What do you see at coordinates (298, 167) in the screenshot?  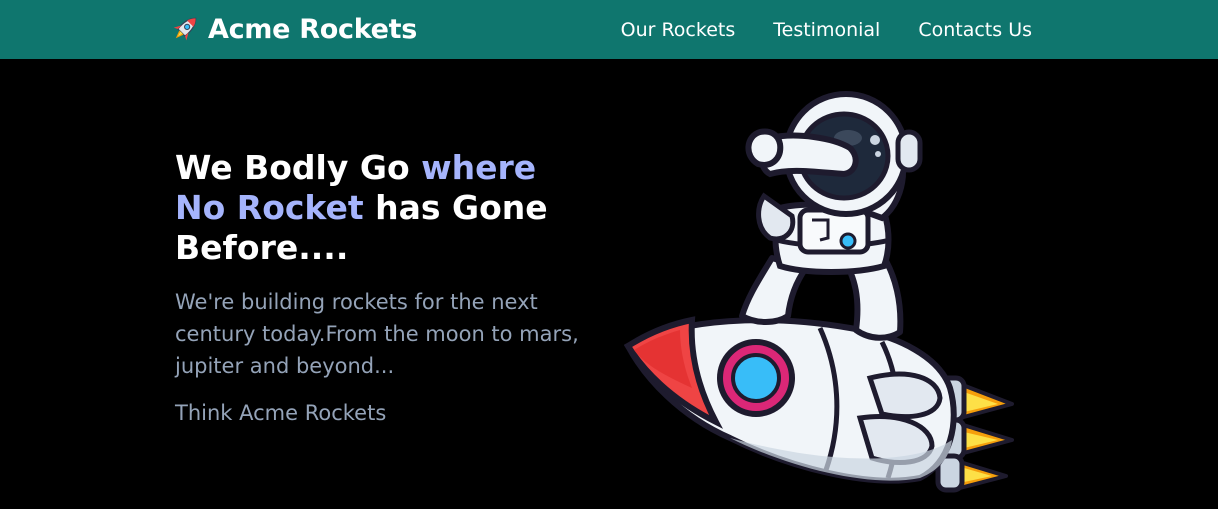 I see `headline-part-1: We Bodly Go` at bounding box center [298, 167].